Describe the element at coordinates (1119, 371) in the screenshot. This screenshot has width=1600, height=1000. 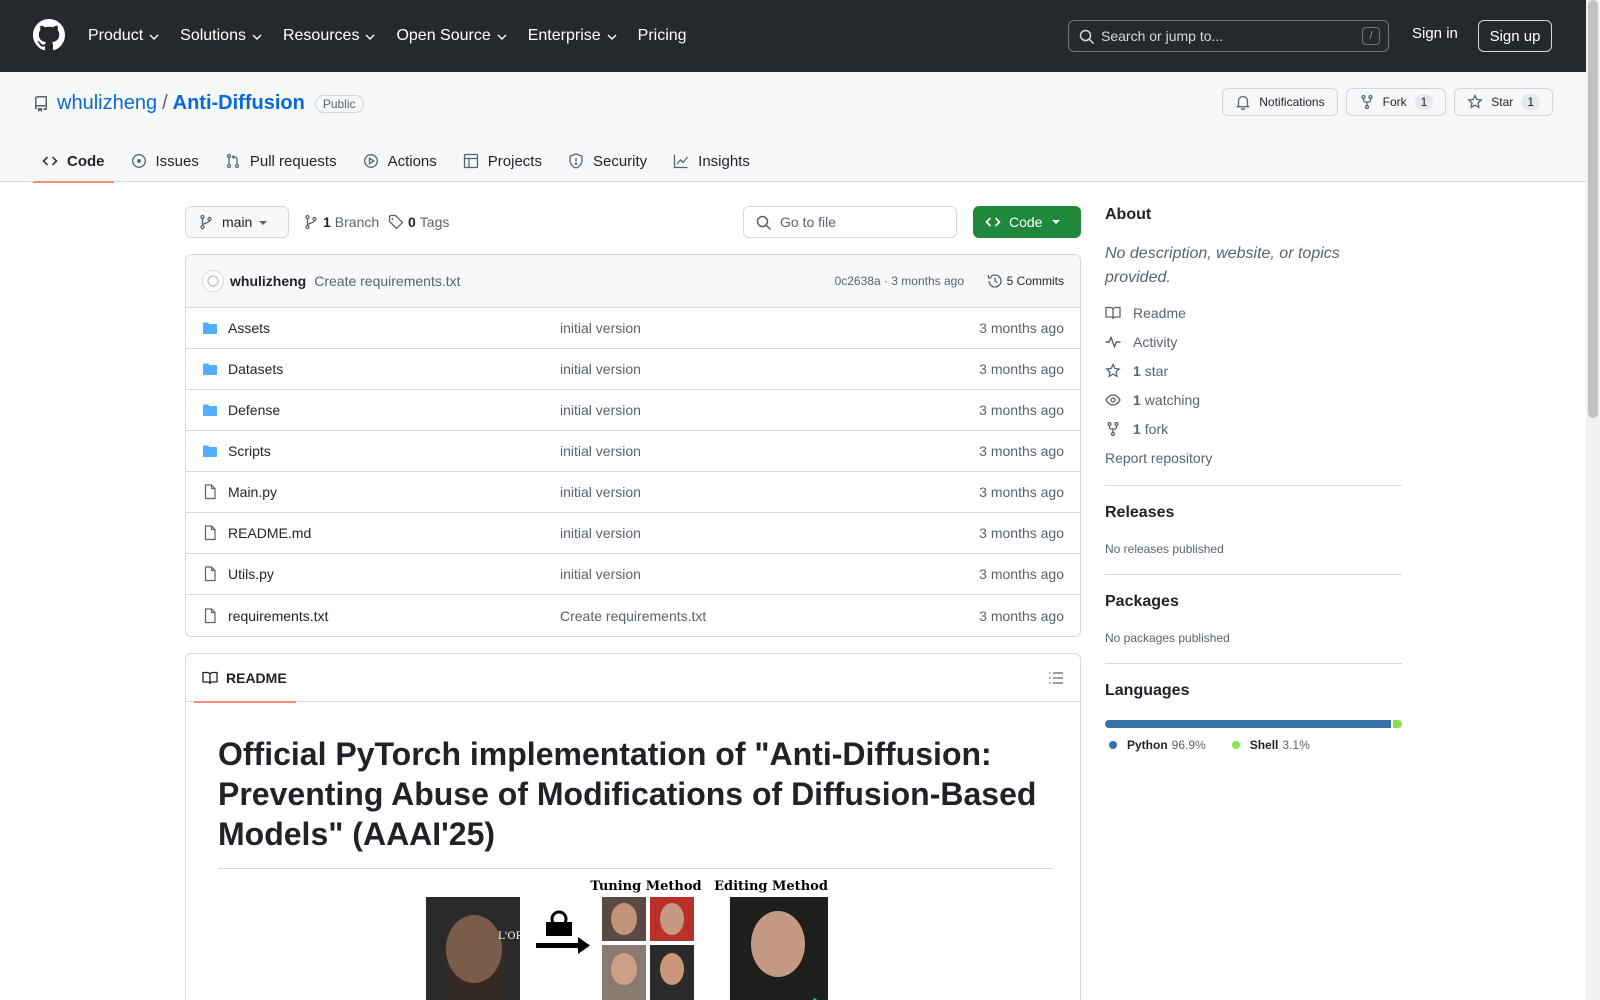
I see `star-icon` at that location.